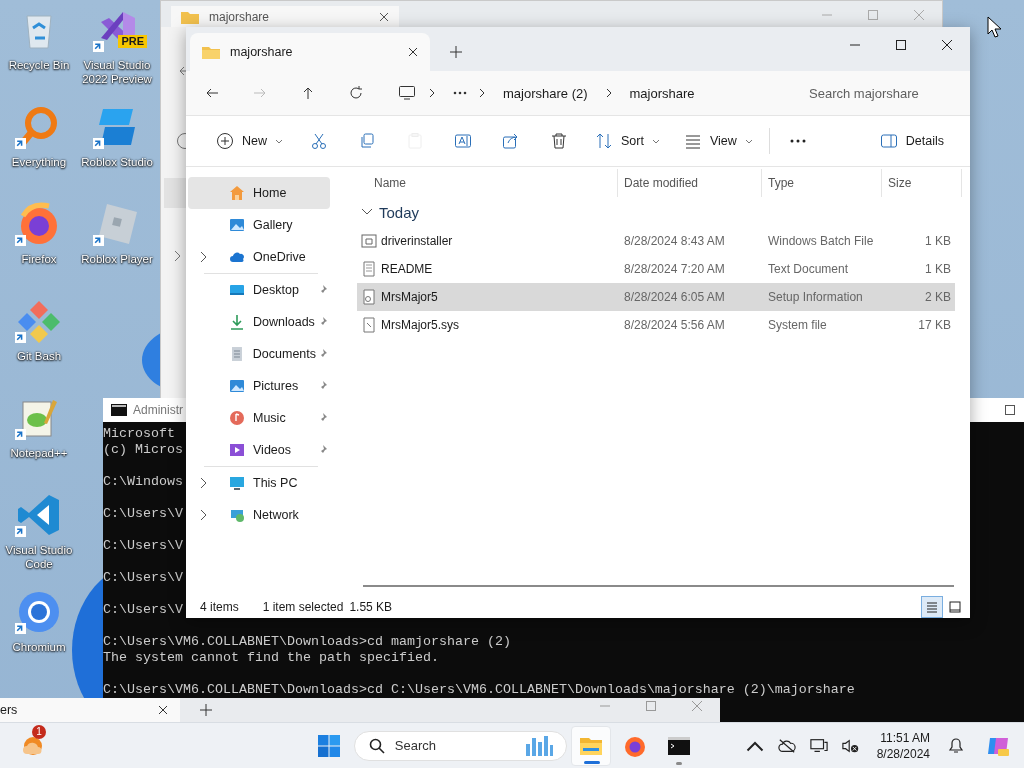  Describe the element at coordinates (675, 269) in the screenshot. I see `table-cell-text: 8/28/2024 7:20 AM` at that location.